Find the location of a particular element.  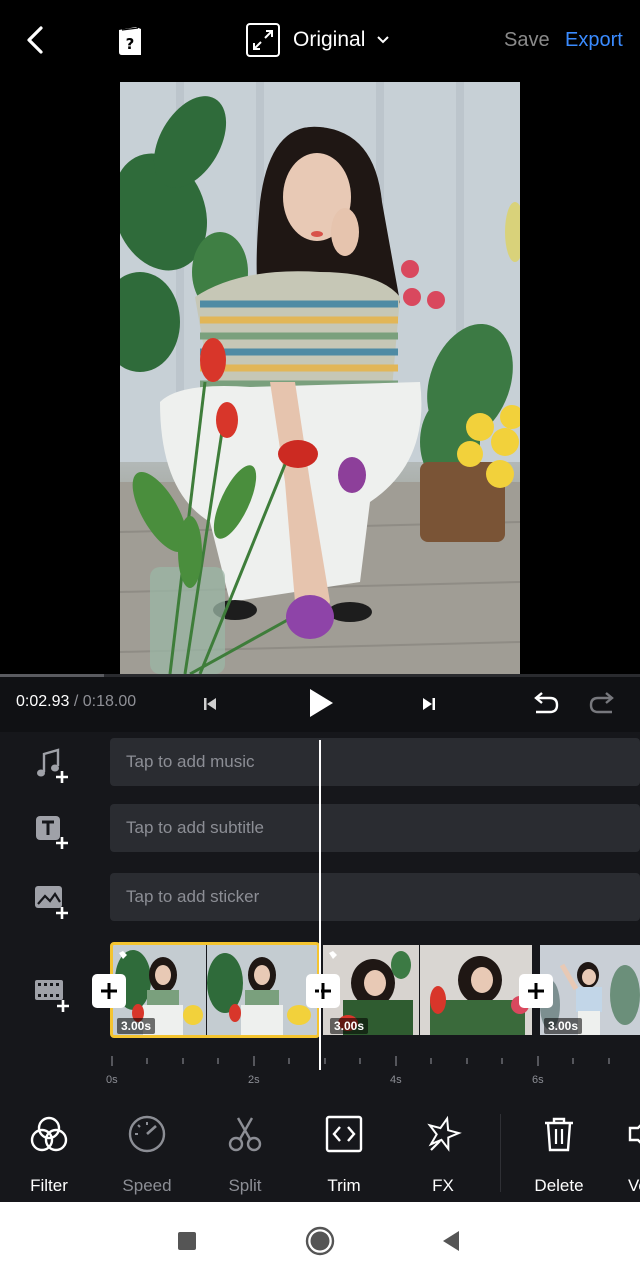

ruler-label-2: 4s is located at coordinates (396, 1080).